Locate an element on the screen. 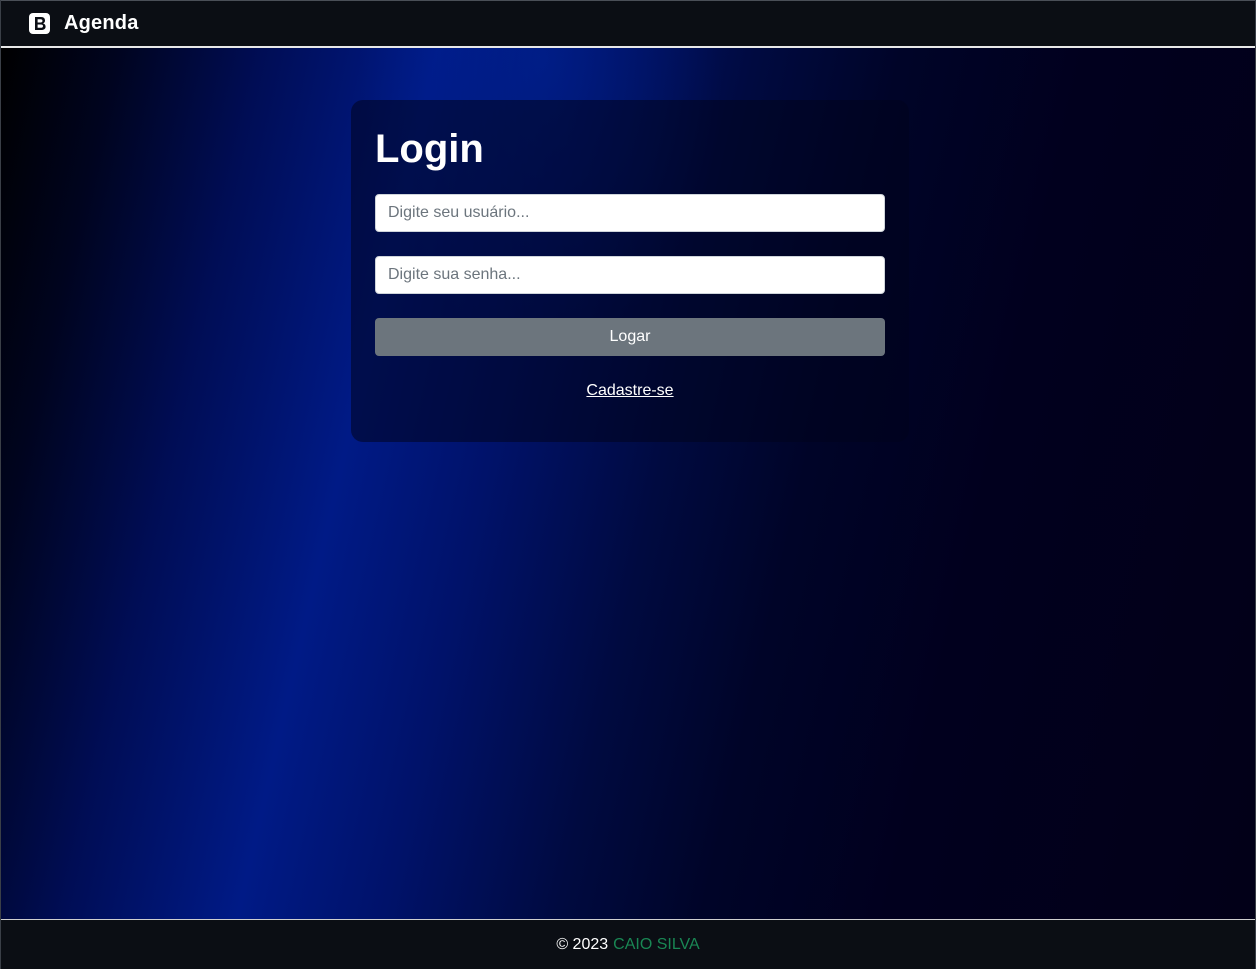  bootstrap-icon is located at coordinates (39, 23).